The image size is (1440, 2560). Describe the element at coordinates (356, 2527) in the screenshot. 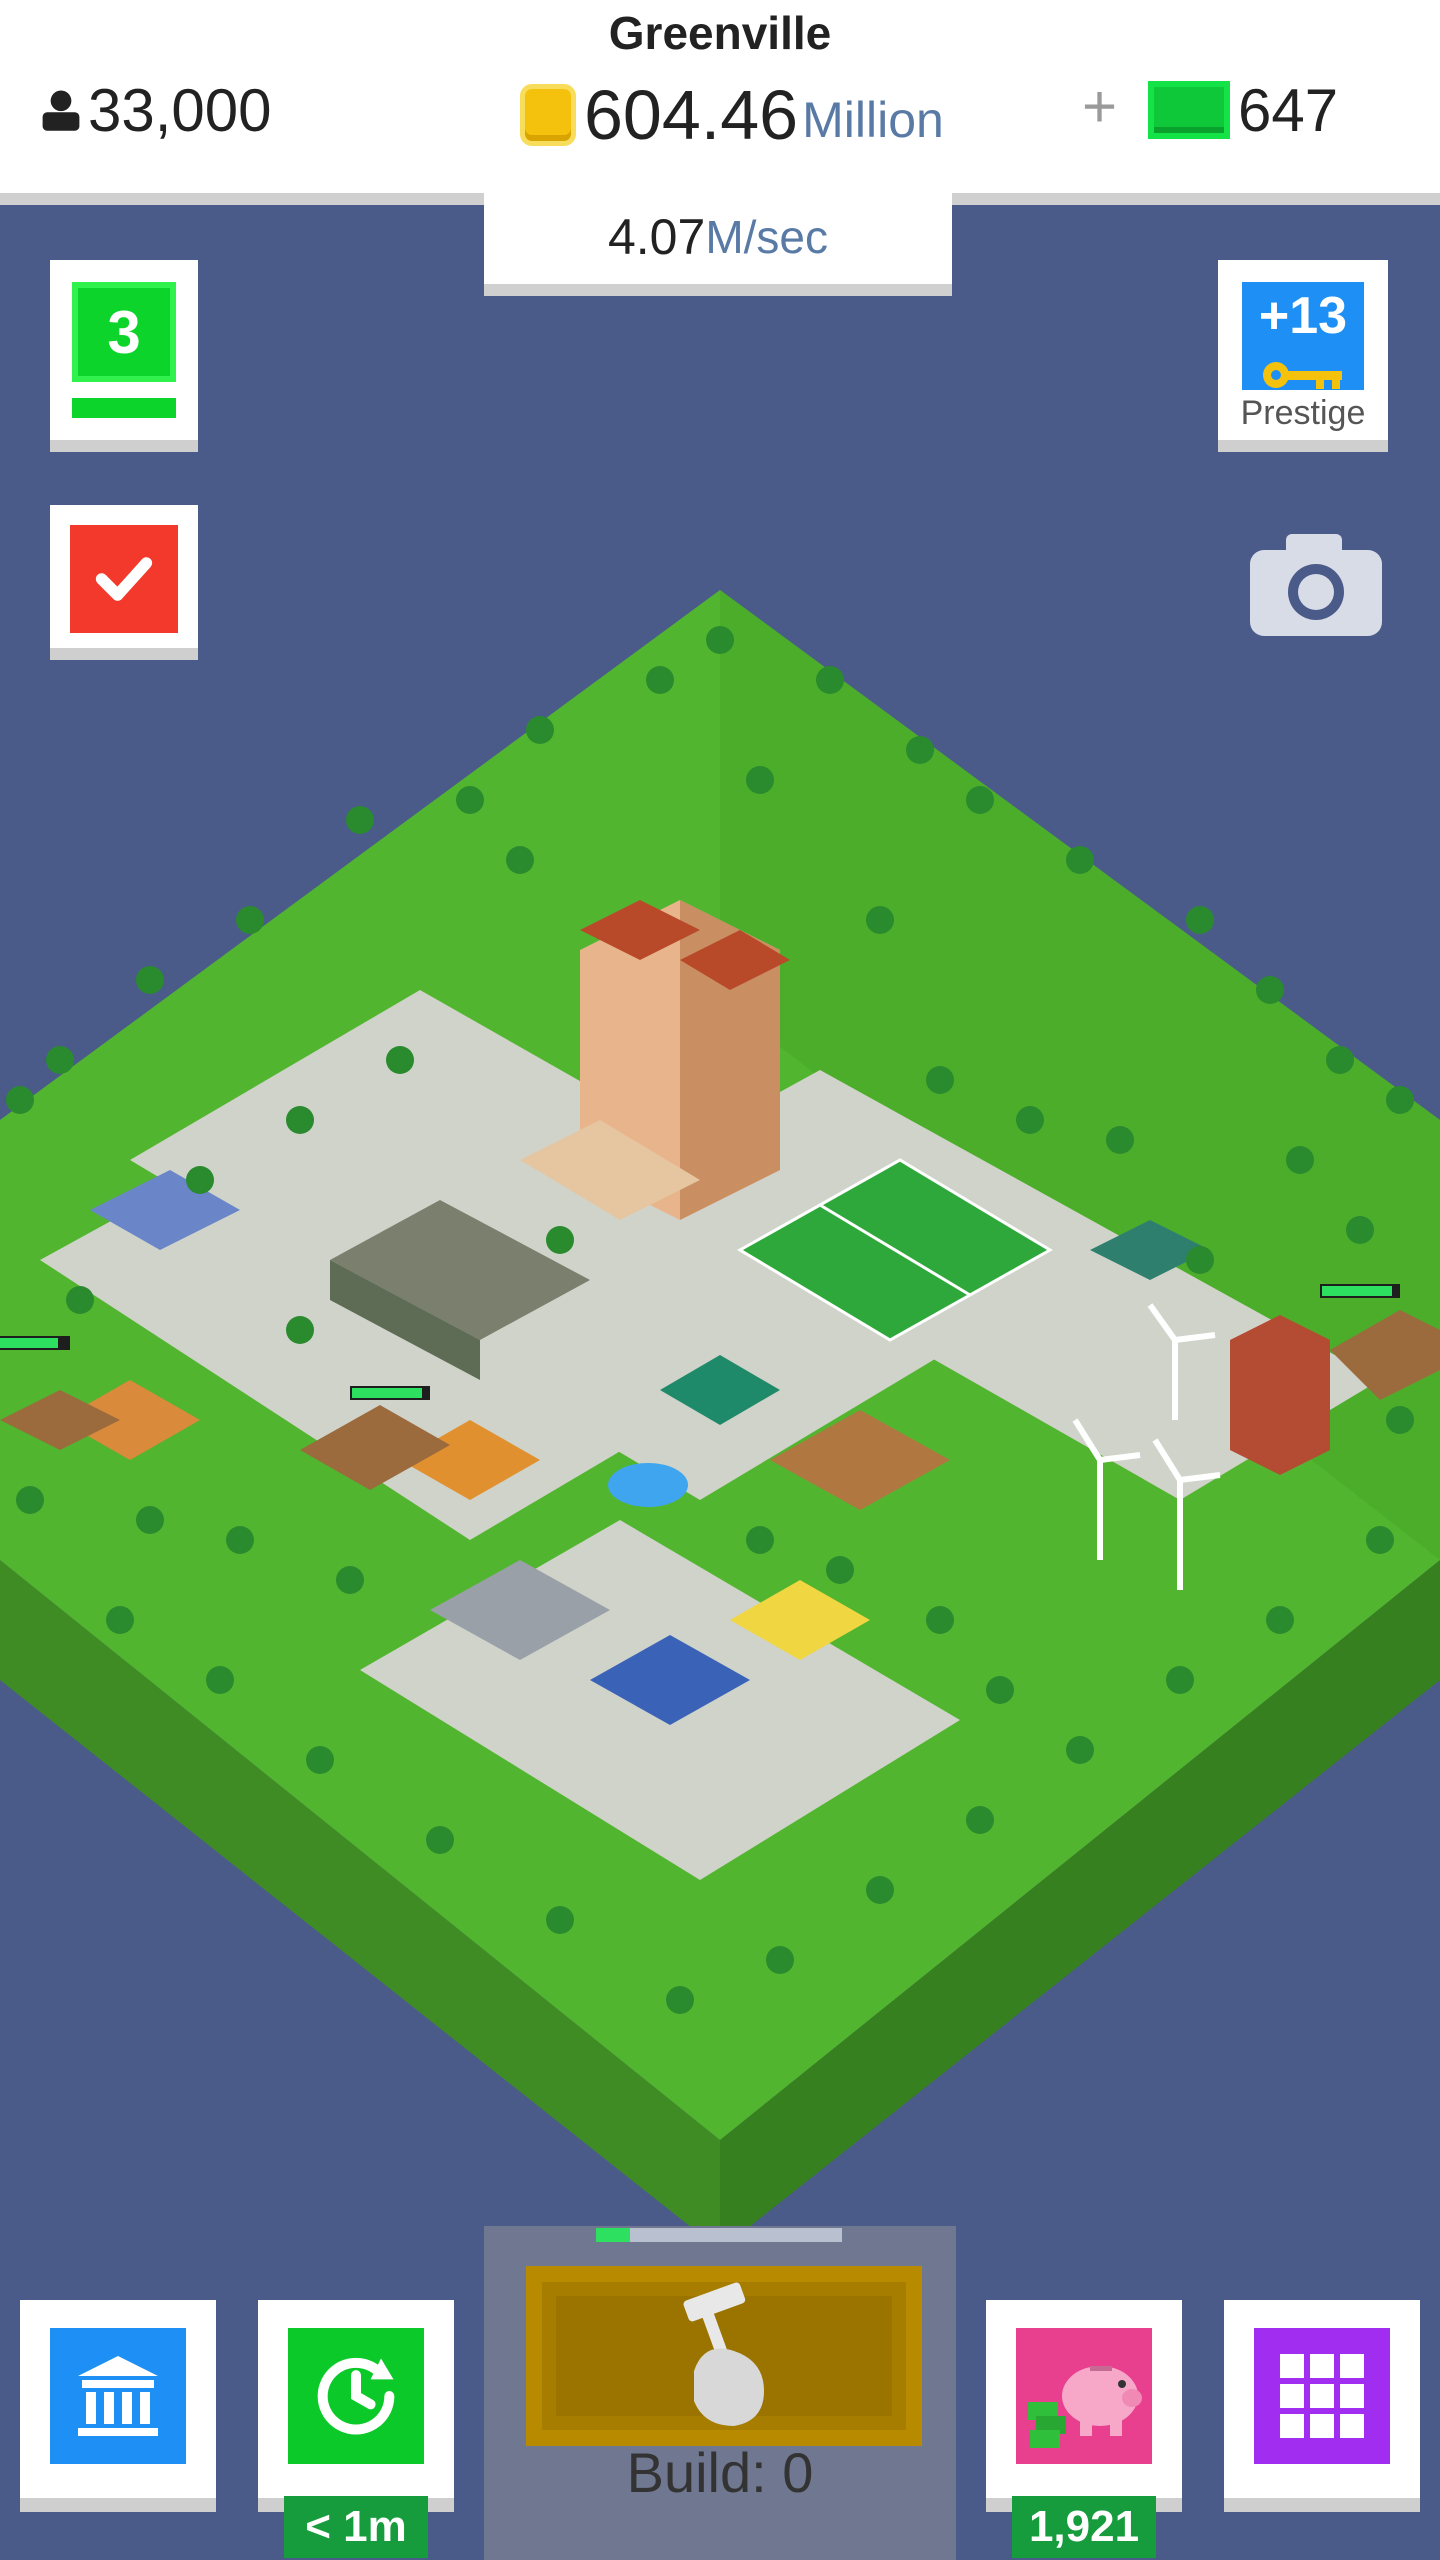

I see `time-warp-tag: < 1m` at that location.